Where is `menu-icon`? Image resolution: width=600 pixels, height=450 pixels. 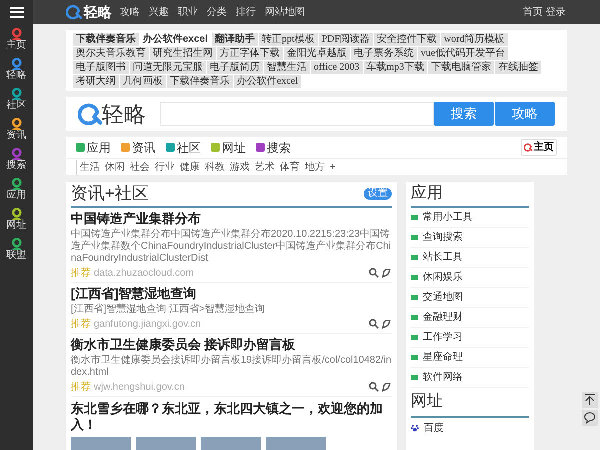 menu-icon is located at coordinates (17, 12).